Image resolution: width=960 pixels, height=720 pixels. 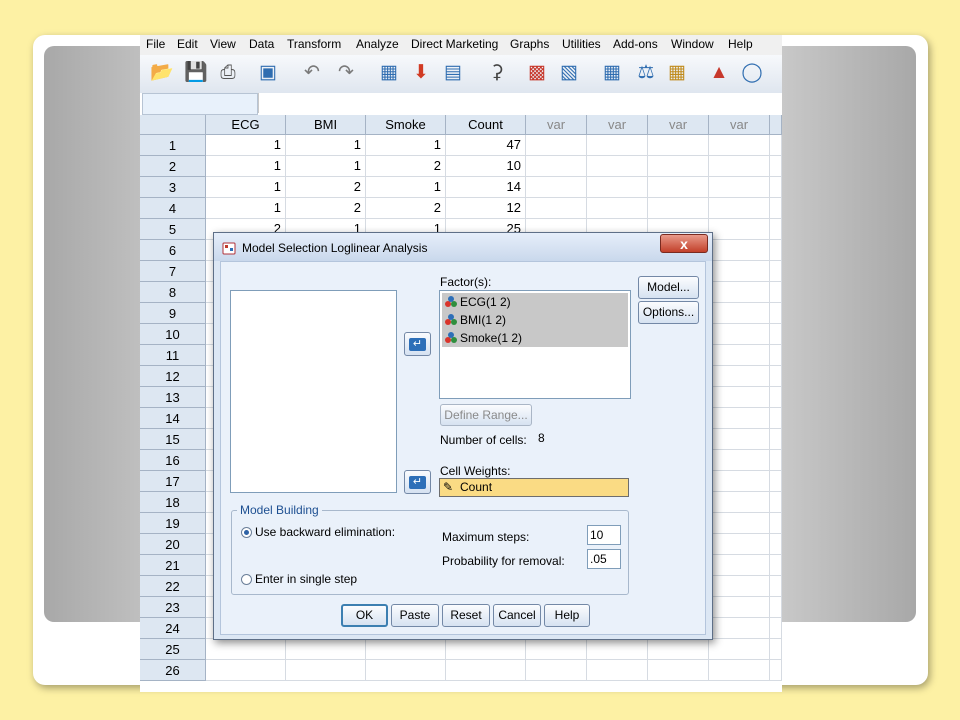 What do you see at coordinates (173, 565) in the screenshot?
I see `row-header: 21` at bounding box center [173, 565].